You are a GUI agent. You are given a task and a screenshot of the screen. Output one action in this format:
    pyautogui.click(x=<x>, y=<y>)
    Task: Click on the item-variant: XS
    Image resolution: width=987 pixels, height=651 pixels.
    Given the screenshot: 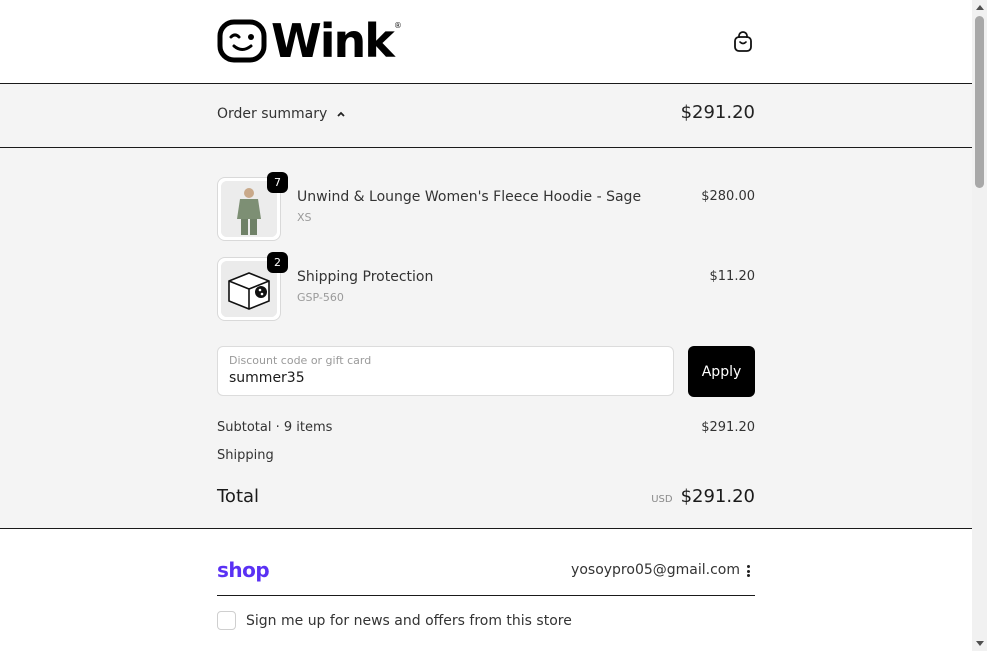 What is the action you would take?
    pyautogui.click(x=304, y=217)
    